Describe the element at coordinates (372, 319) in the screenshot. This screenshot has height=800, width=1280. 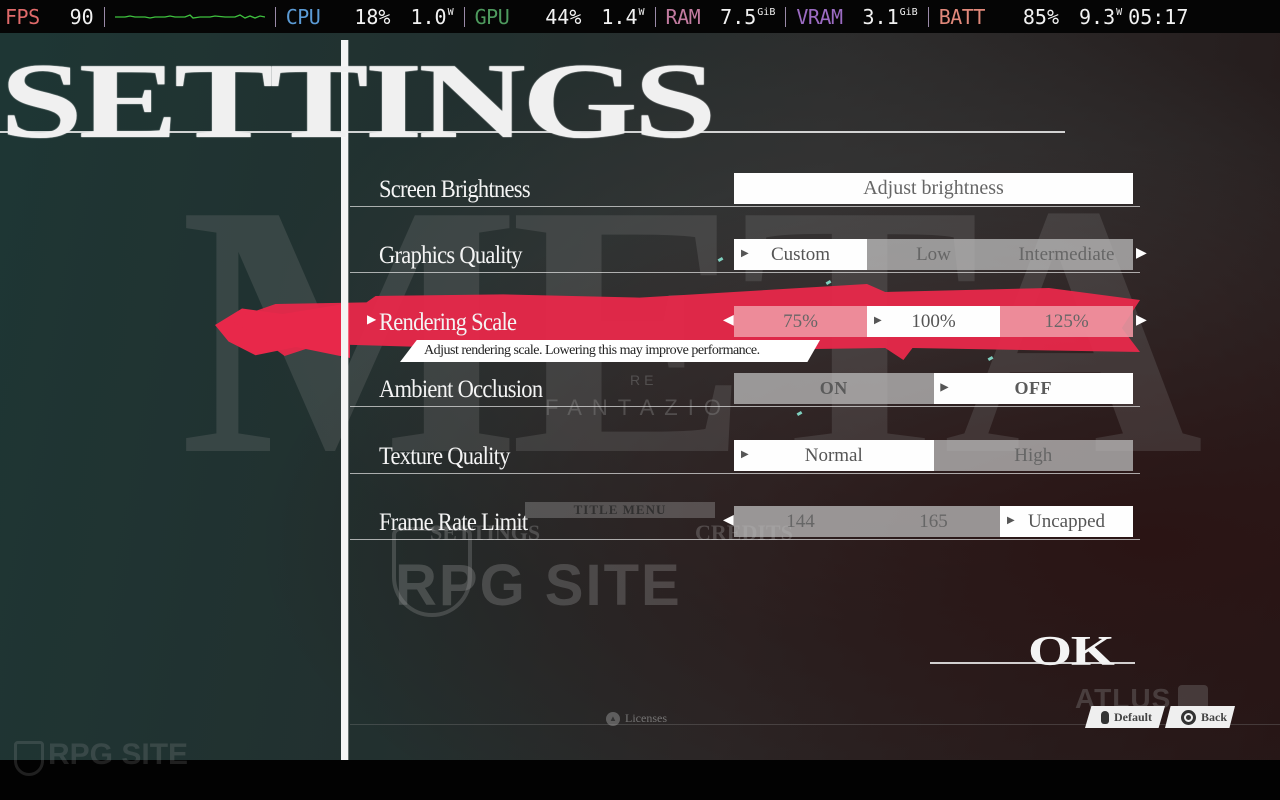
I see `focus-caret-icon: ▶` at that location.